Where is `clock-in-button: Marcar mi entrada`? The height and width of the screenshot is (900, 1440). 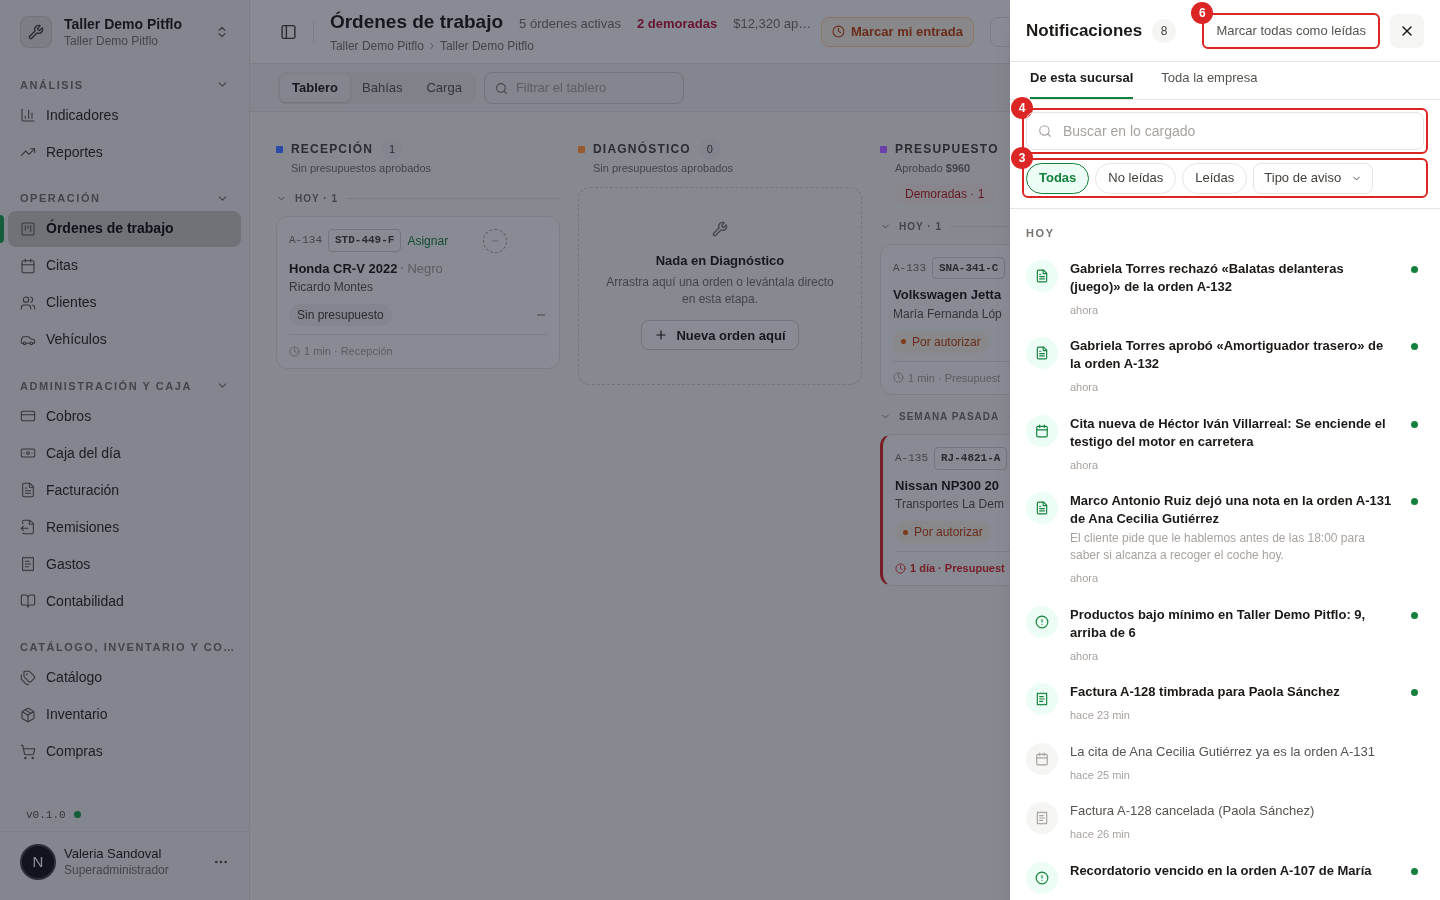 clock-in-button: Marcar mi entrada is located at coordinates (897, 31).